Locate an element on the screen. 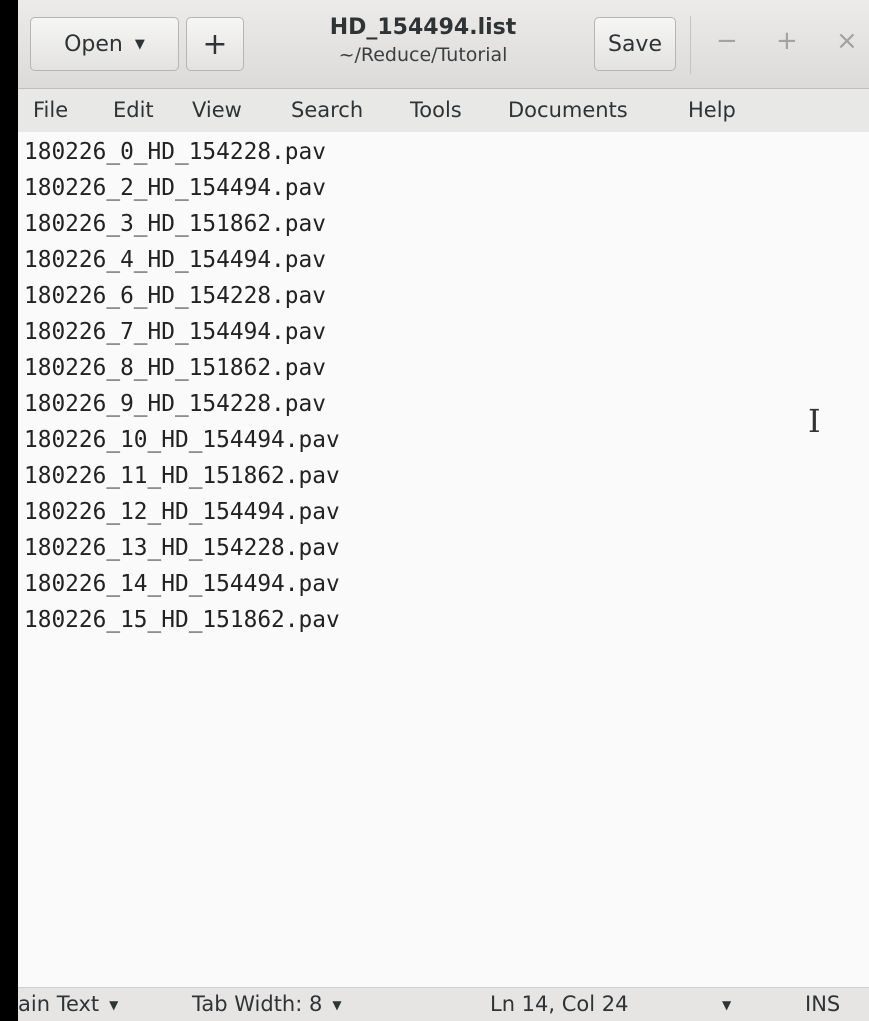 Image resolution: width=869 pixels, height=1021 pixels. plus-icon: + is located at coordinates (215, 44).